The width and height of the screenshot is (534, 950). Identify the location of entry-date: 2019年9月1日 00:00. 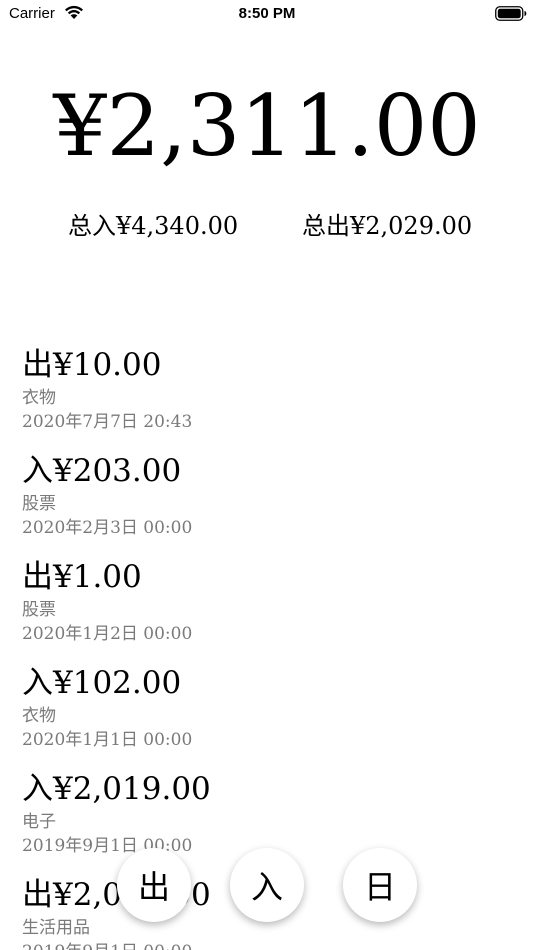
(278, 944).